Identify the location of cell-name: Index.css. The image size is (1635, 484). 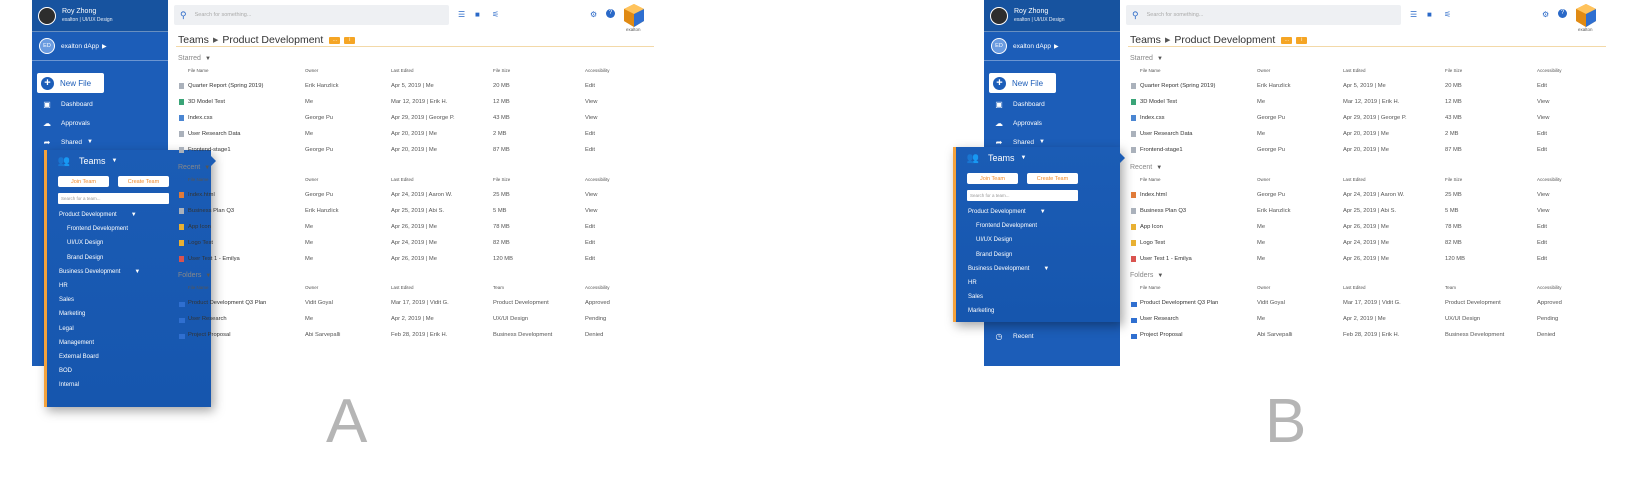
(200, 118).